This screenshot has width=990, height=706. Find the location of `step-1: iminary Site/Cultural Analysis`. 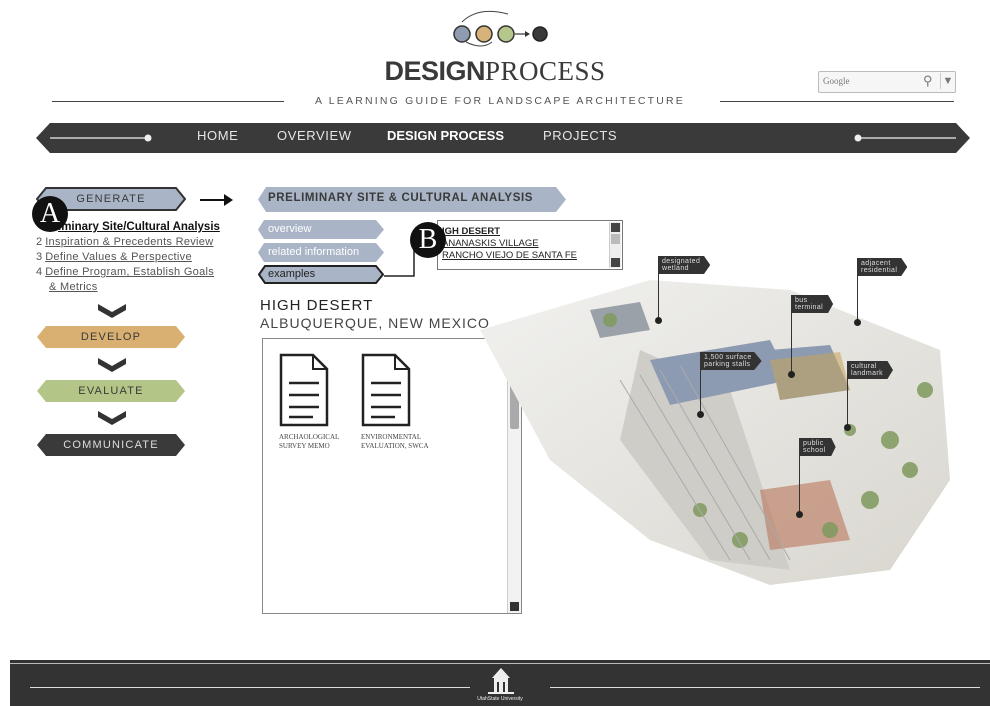

step-1: iminary Site/Cultural Analysis is located at coordinates (148, 227).